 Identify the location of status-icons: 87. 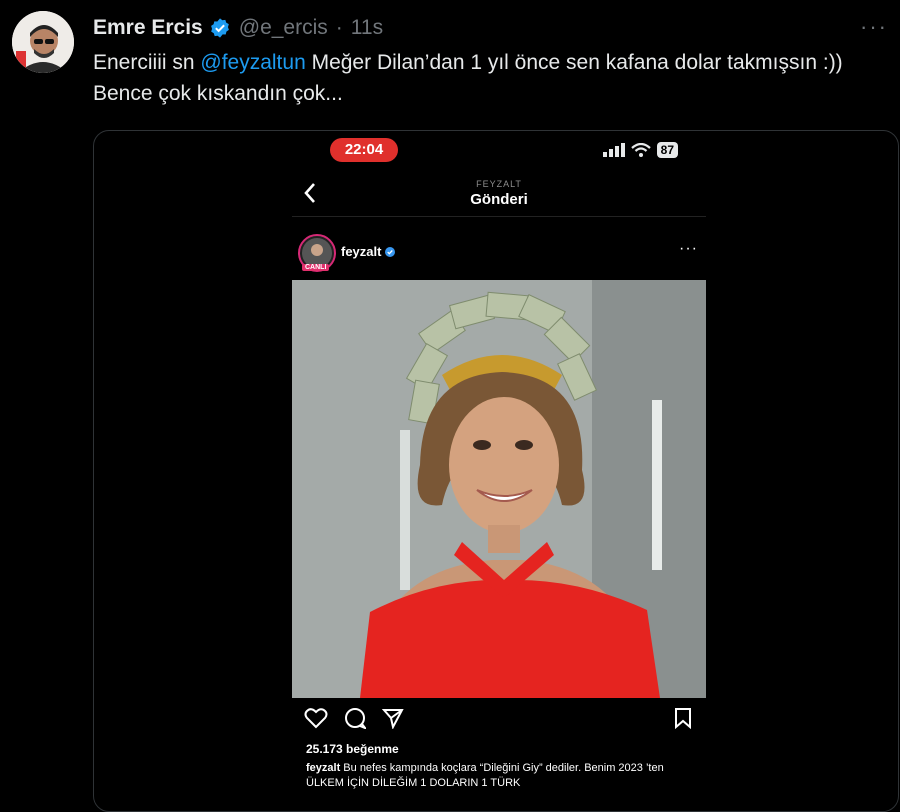
(640, 150).